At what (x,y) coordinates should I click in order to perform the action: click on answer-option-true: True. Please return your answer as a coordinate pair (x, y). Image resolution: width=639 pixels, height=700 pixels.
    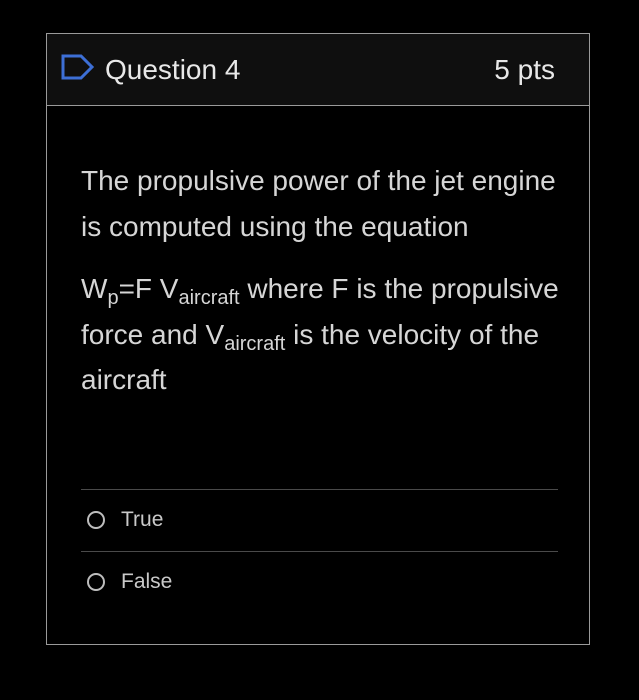
    Looking at the image, I should click on (317, 521).